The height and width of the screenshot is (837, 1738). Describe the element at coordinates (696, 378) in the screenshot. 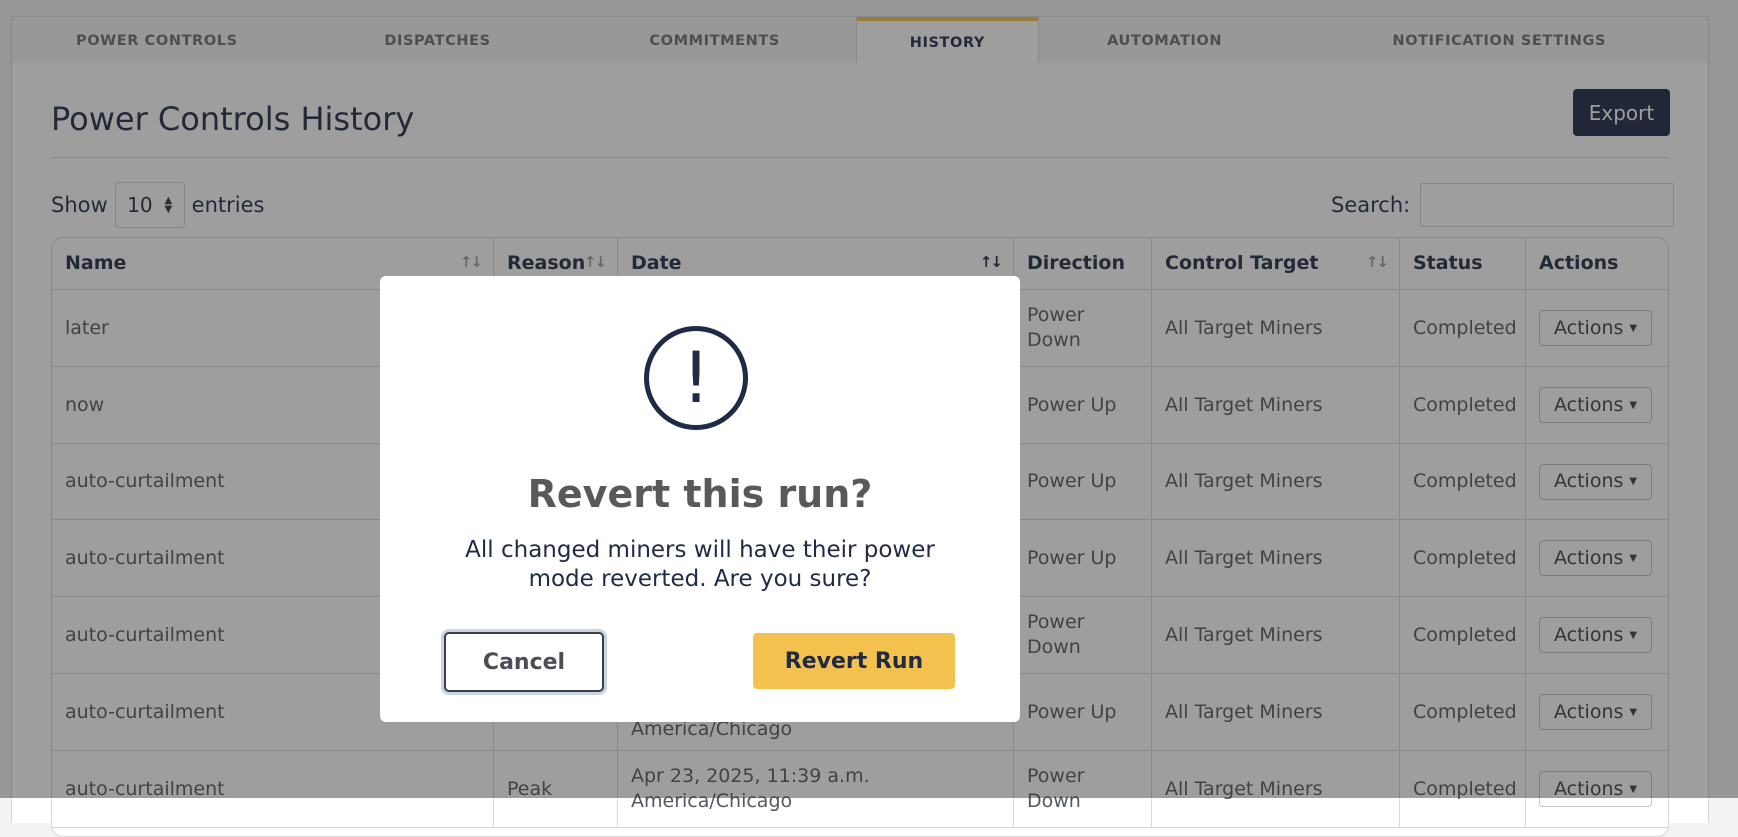

I see `exclamation-circle-icon: !` at that location.